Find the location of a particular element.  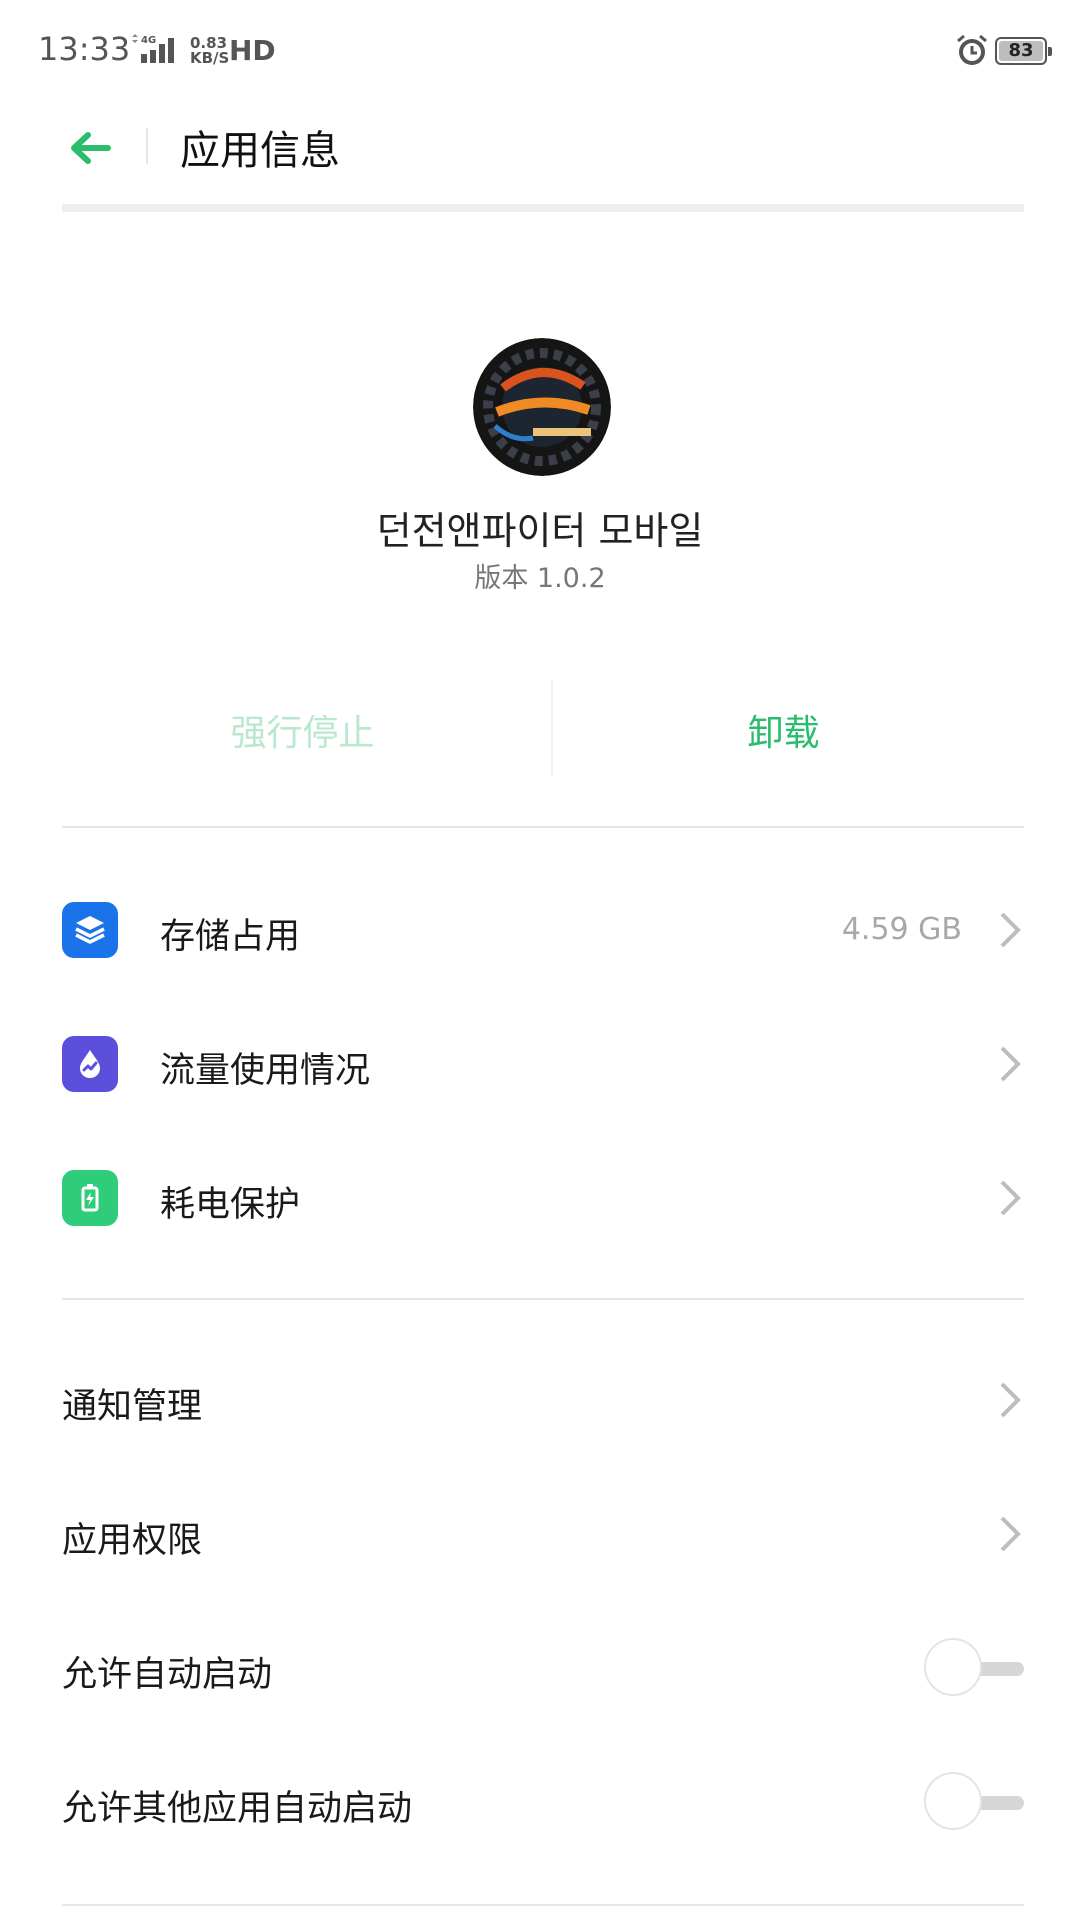

auto-start-toggle is located at coordinates (974, 1669).